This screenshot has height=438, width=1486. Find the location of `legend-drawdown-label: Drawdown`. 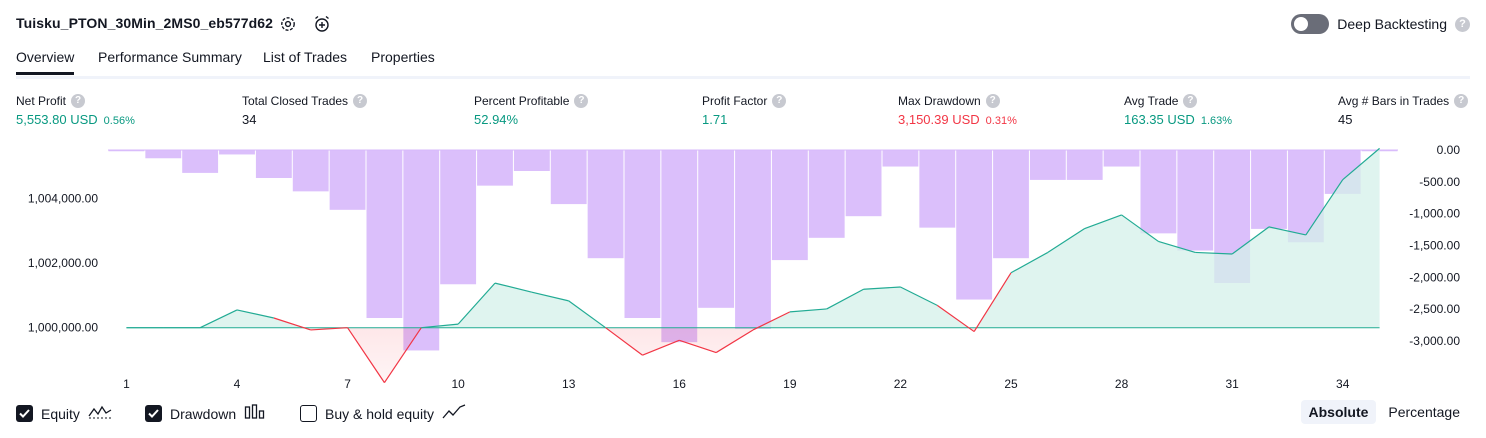

legend-drawdown-label: Drawdown is located at coordinates (203, 413).